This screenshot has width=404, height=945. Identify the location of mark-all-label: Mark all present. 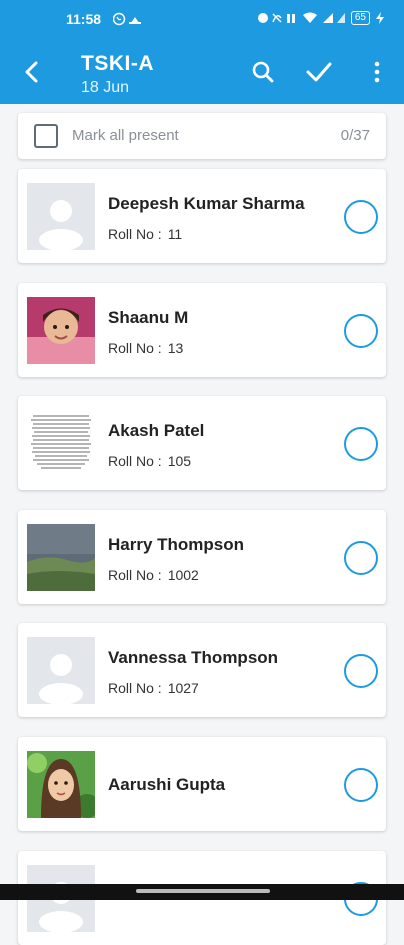
(125, 135).